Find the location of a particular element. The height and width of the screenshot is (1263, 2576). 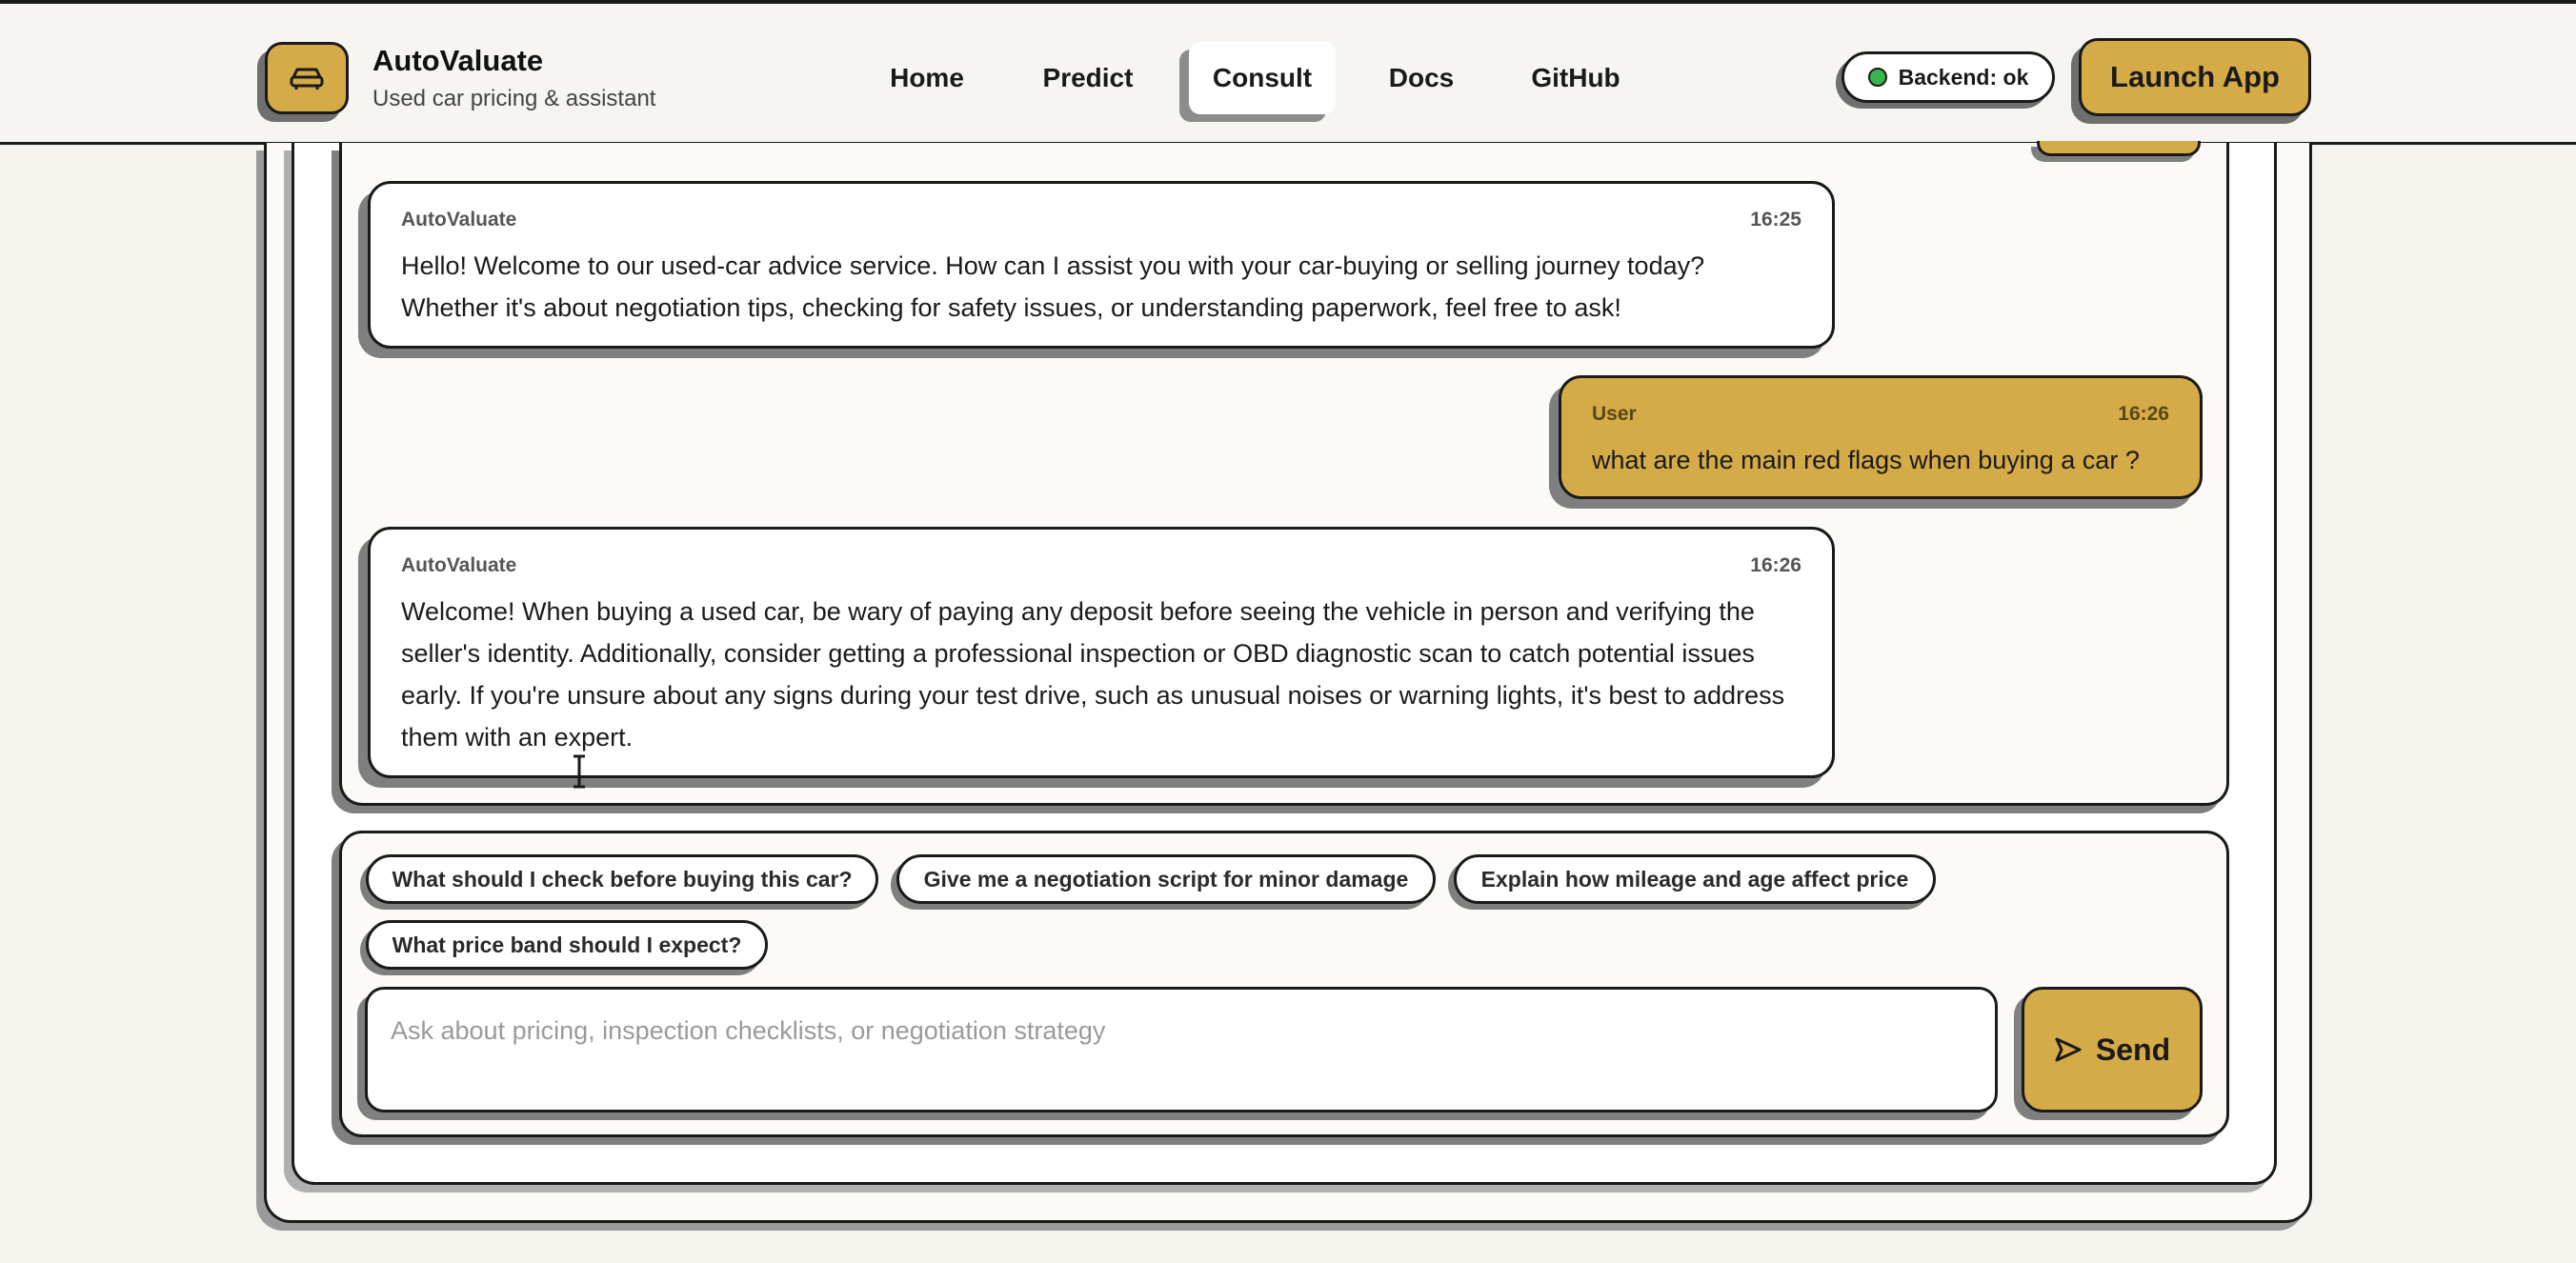

send-button: Send is located at coordinates (2112, 1050).